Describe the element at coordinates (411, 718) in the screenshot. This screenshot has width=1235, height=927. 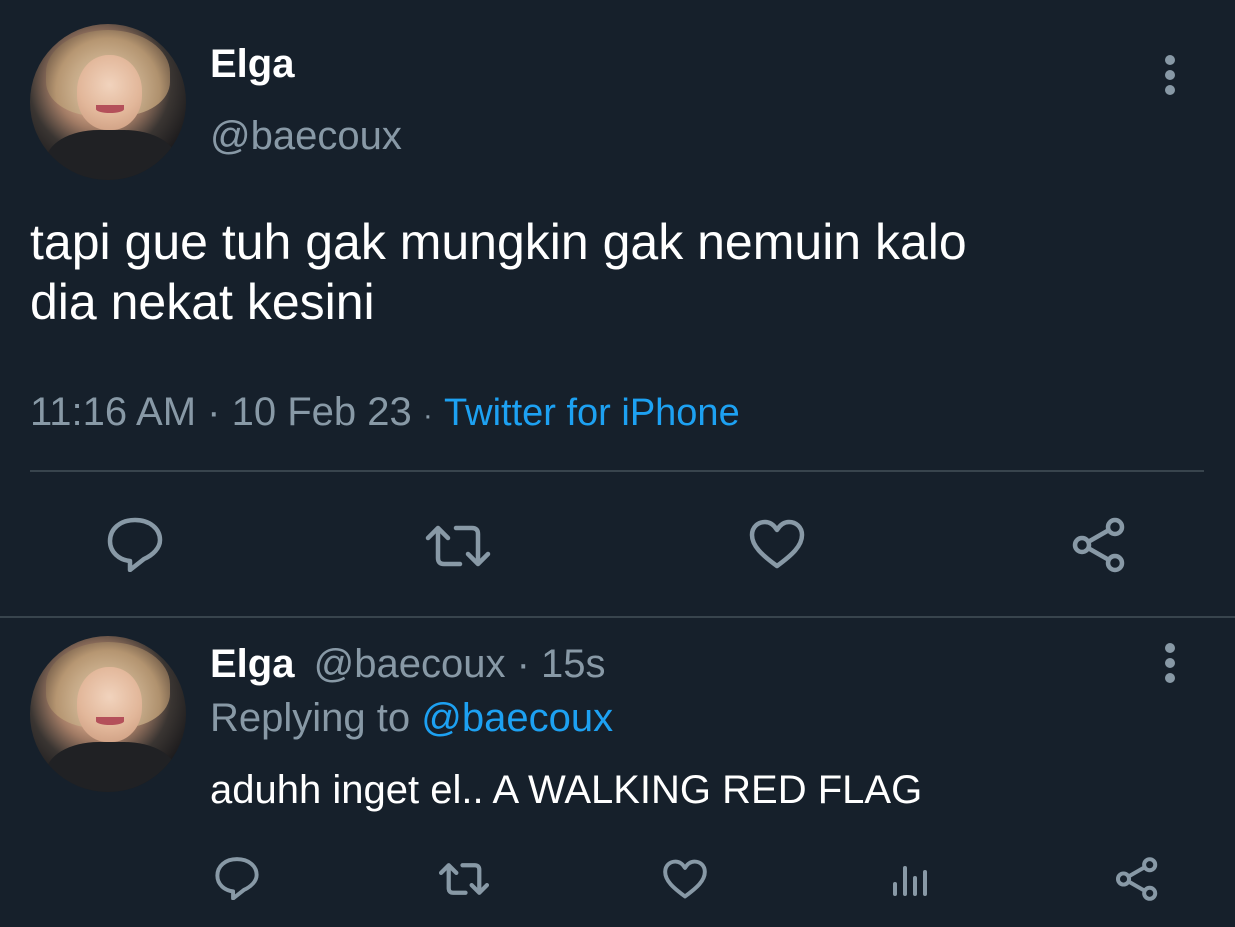
I see `replying-to: Replying to @baecoux` at that location.